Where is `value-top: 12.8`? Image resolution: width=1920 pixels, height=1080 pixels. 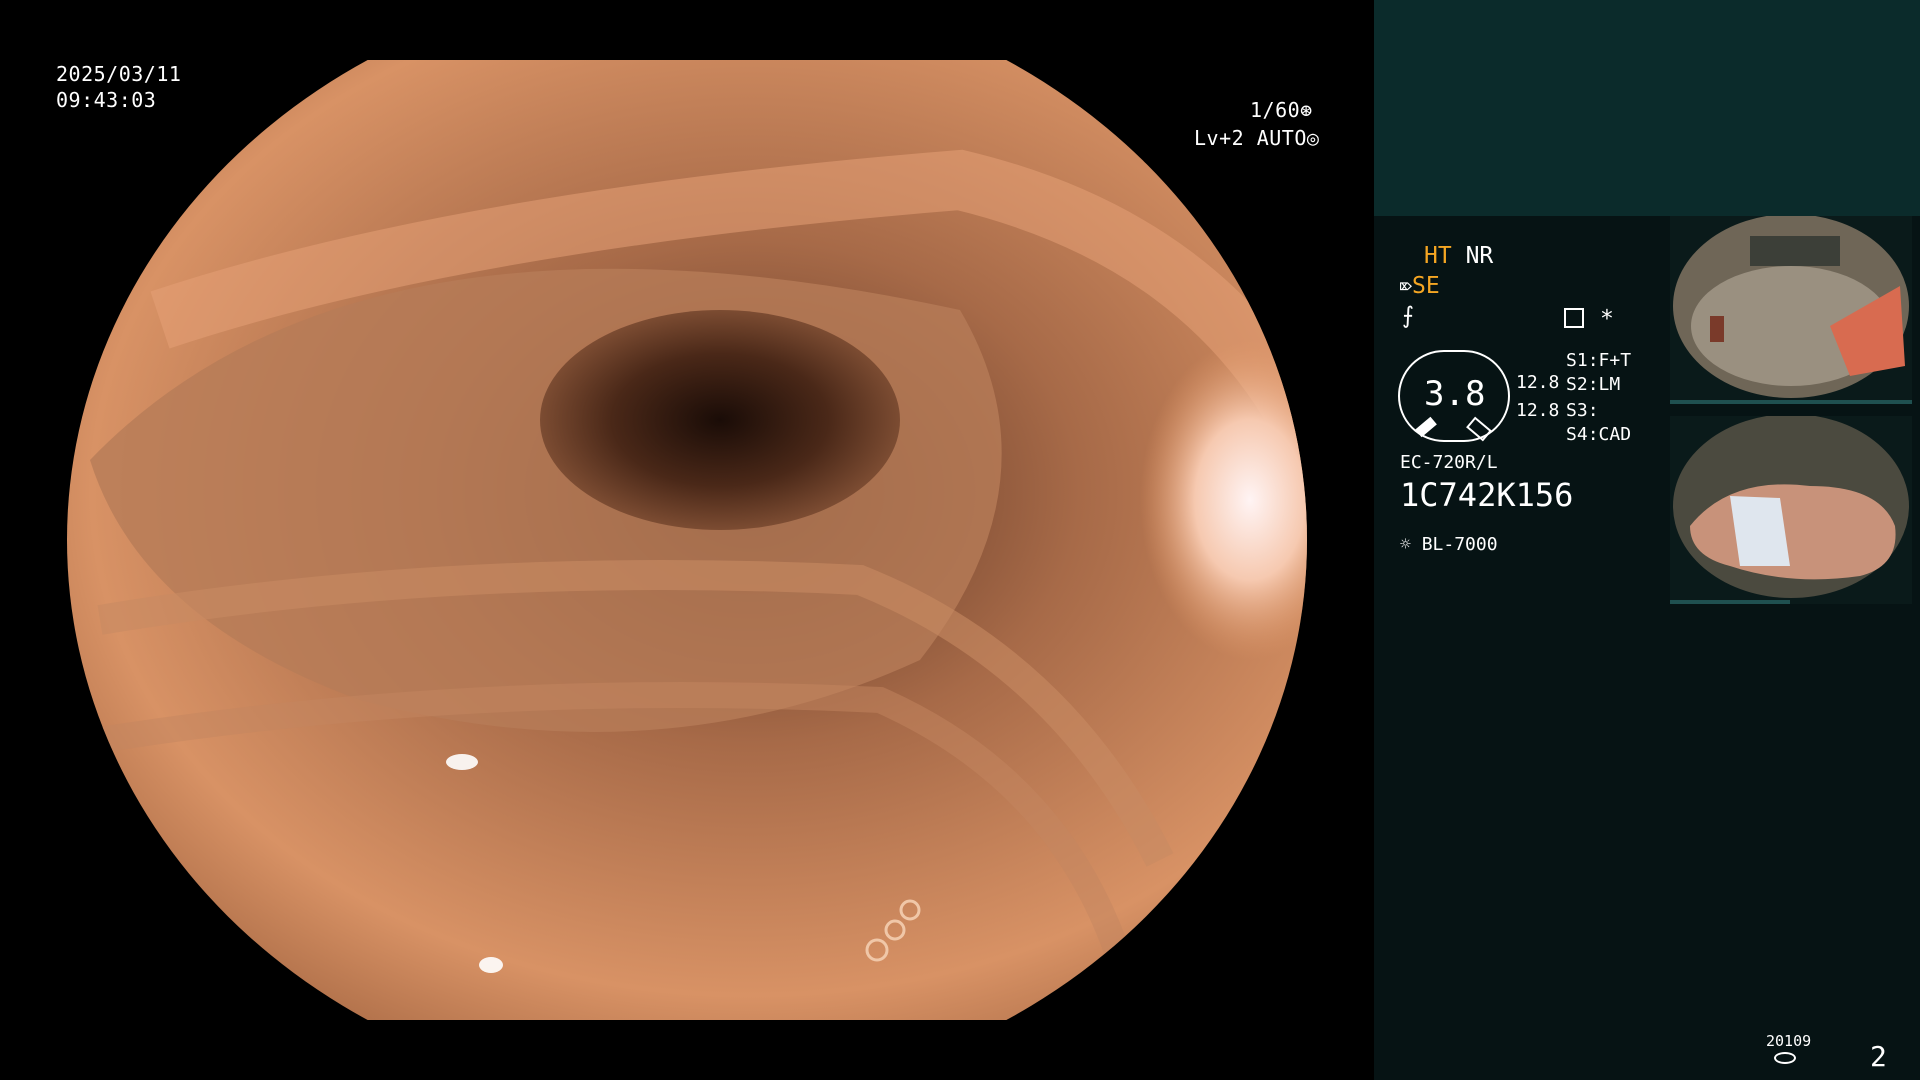 value-top: 12.8 is located at coordinates (1538, 382).